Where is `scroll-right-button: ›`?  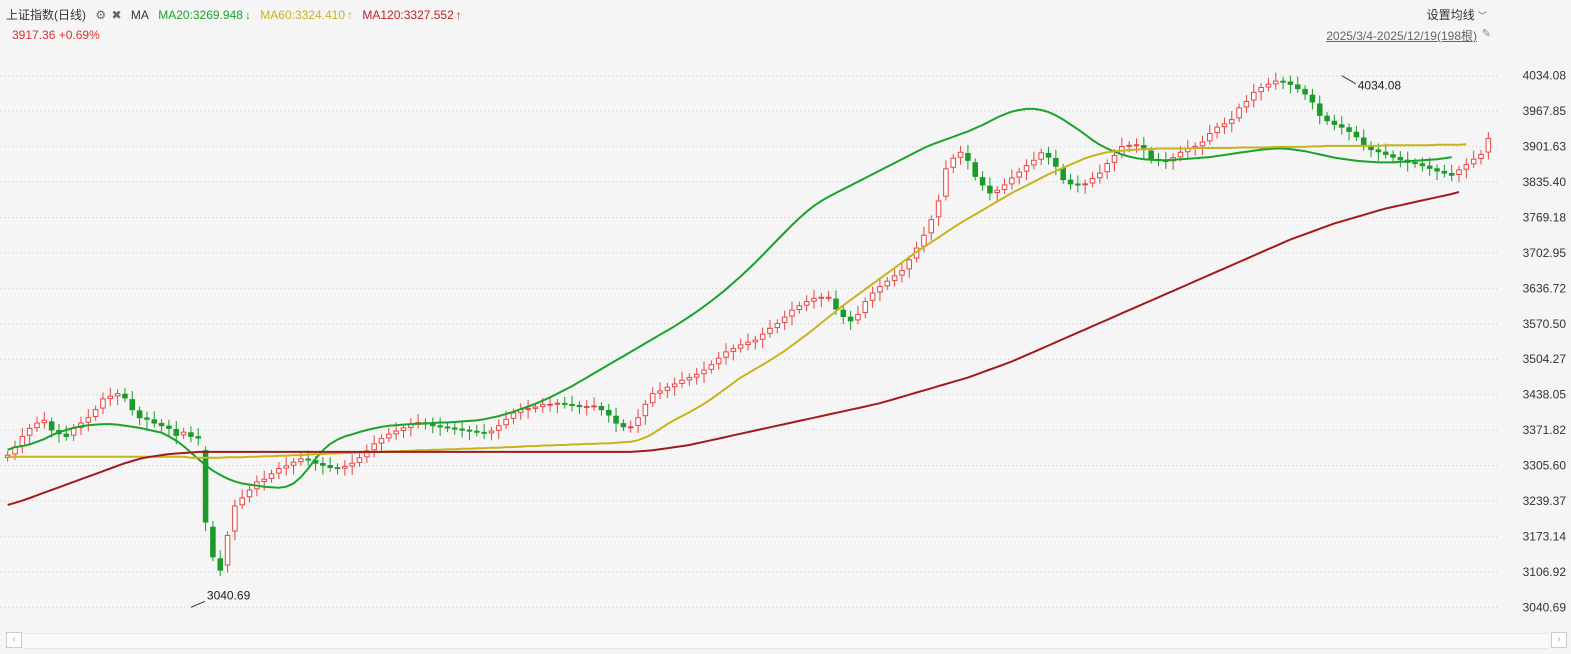 scroll-right-button: › is located at coordinates (1559, 640).